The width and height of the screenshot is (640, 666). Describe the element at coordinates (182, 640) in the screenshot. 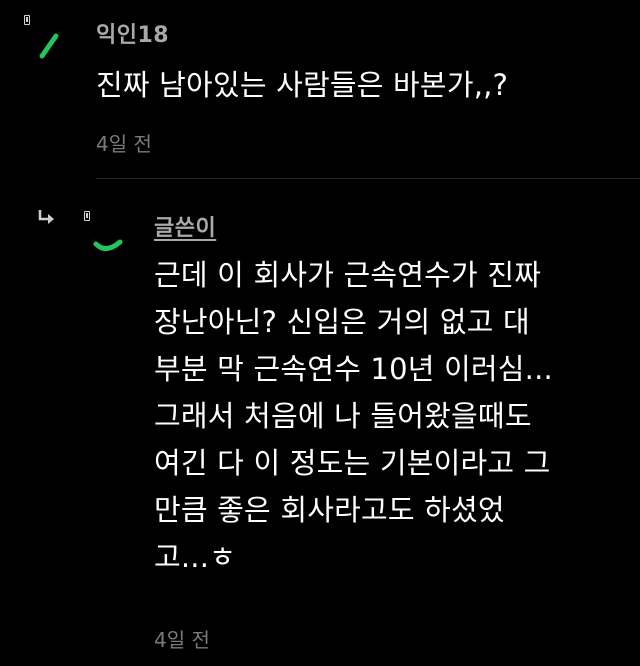

I see `reply-time: 4일 전` at that location.